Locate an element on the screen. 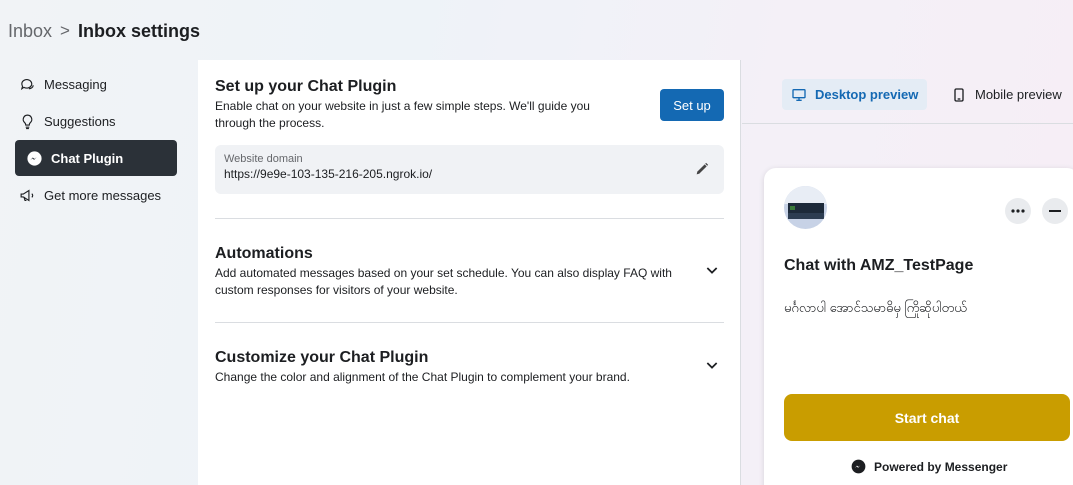  website-domain-label: Website domain is located at coordinates (263, 159).